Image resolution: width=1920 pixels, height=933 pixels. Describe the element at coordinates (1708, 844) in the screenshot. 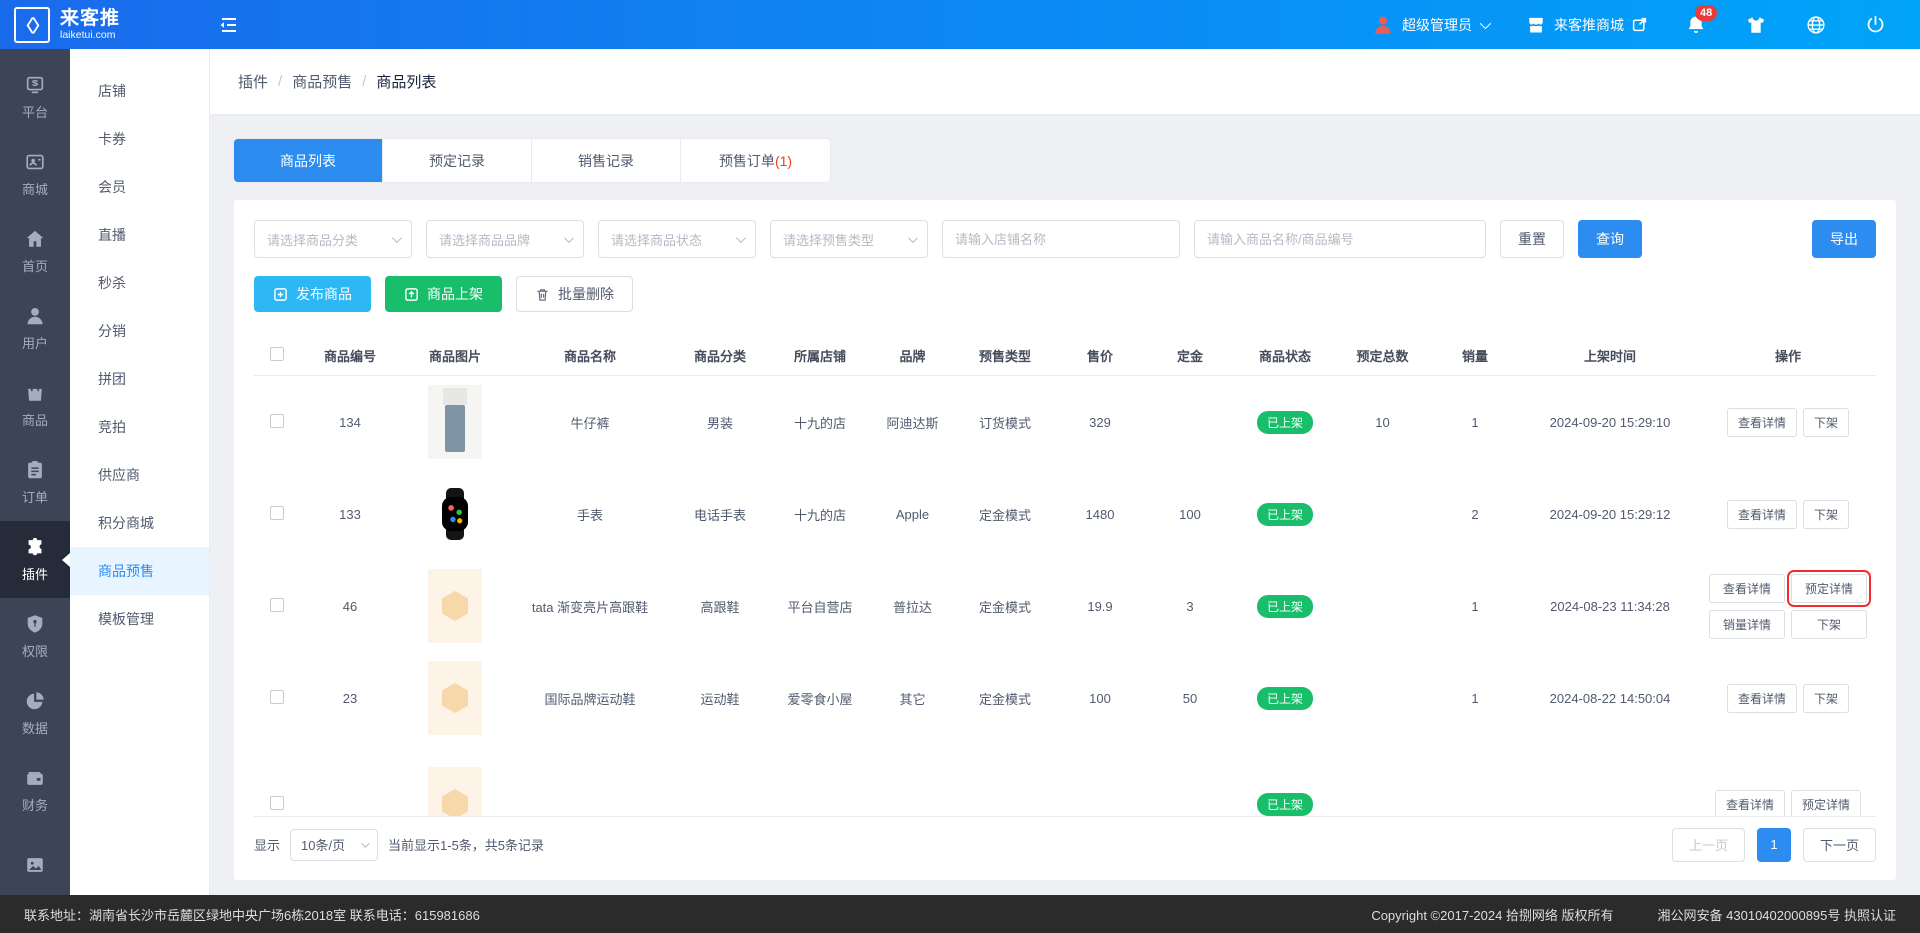

I see `prev-page-button: 上一页` at that location.